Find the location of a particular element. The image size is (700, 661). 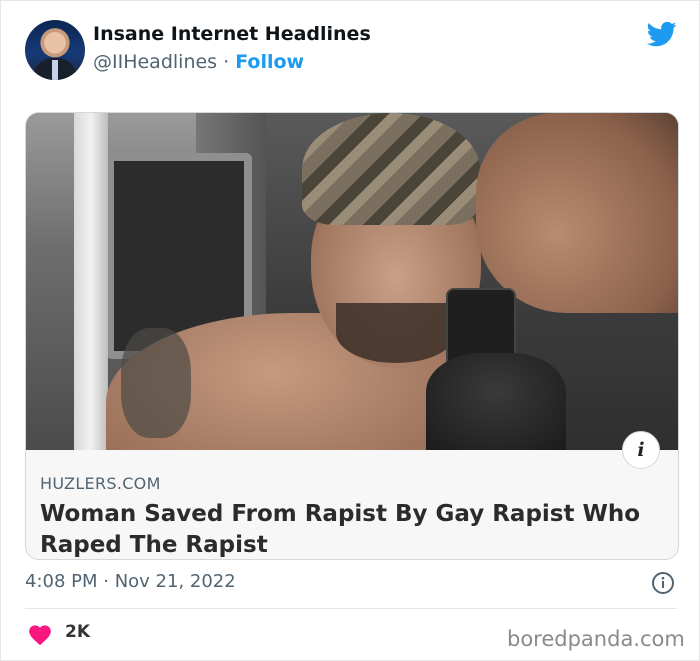

info-badge: i is located at coordinates (641, 450).